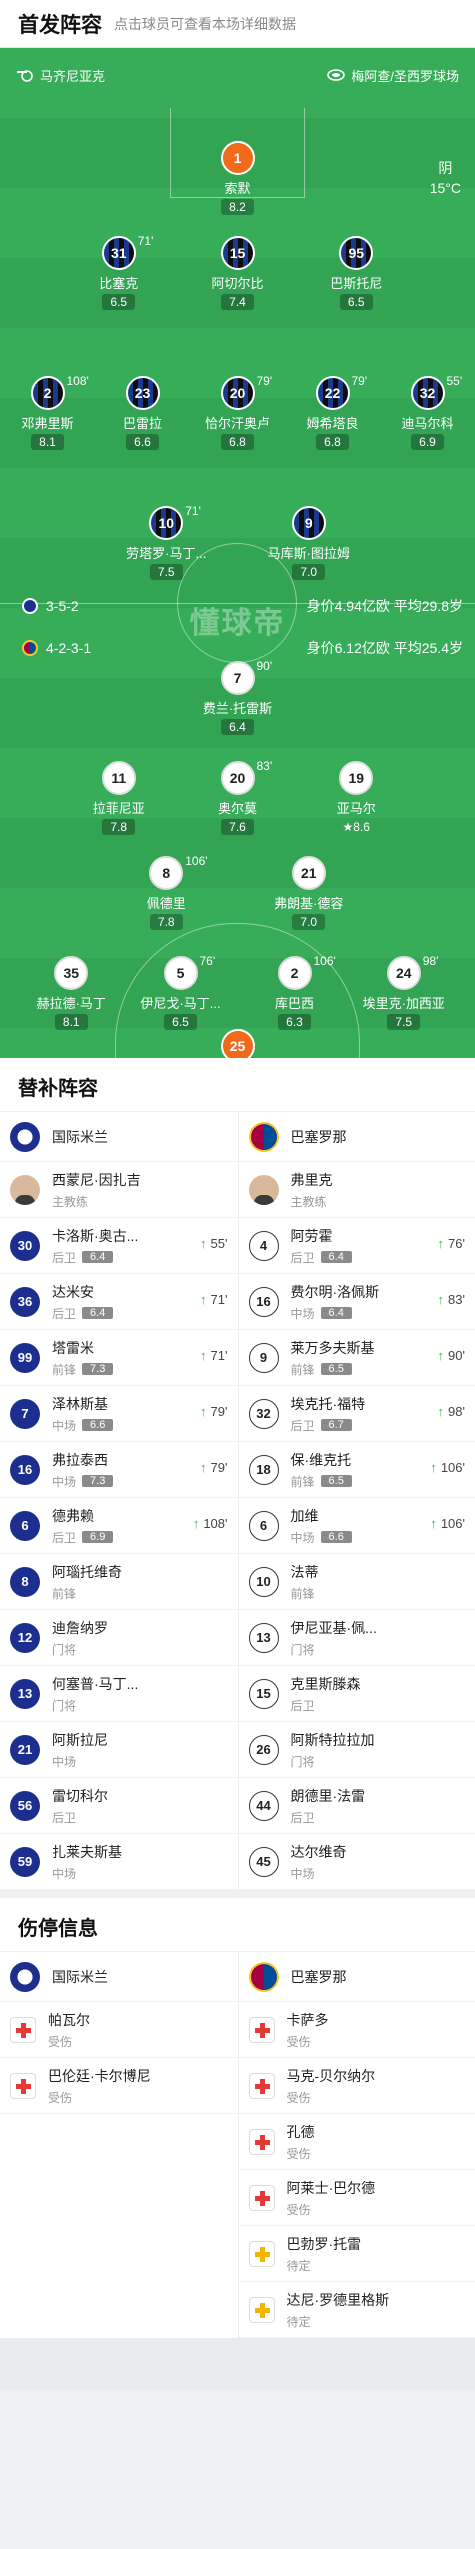 This screenshot has width=475, height=2549. Describe the element at coordinates (324, 2243) in the screenshot. I see `player-name: 巴勃罗·托雷` at that location.